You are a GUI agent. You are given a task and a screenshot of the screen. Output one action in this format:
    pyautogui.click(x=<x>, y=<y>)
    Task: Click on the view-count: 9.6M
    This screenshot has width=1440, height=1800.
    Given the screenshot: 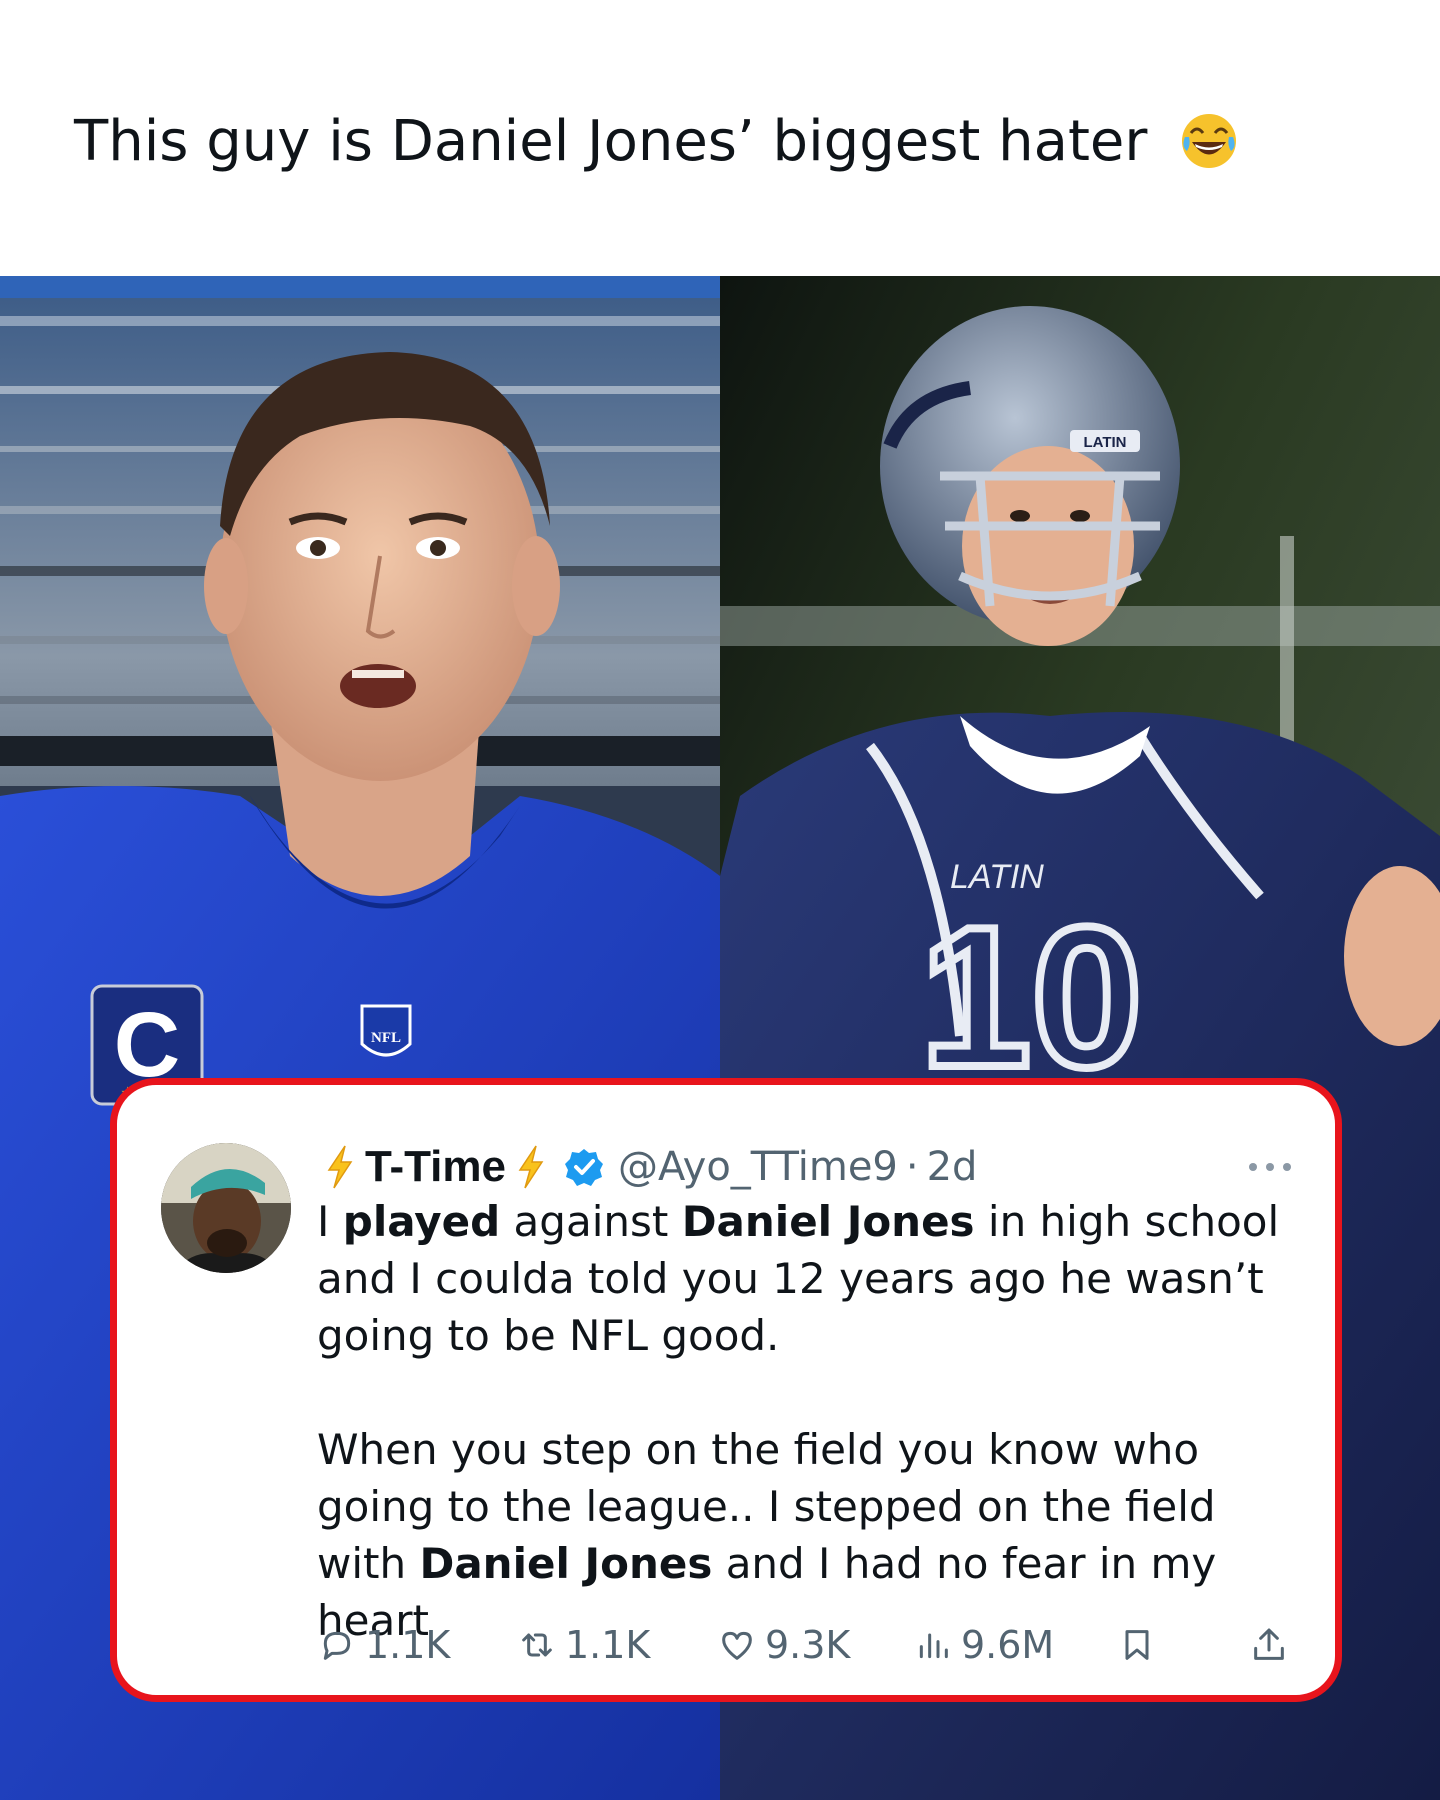 What is the action you would take?
    pyautogui.click(x=1008, y=1645)
    